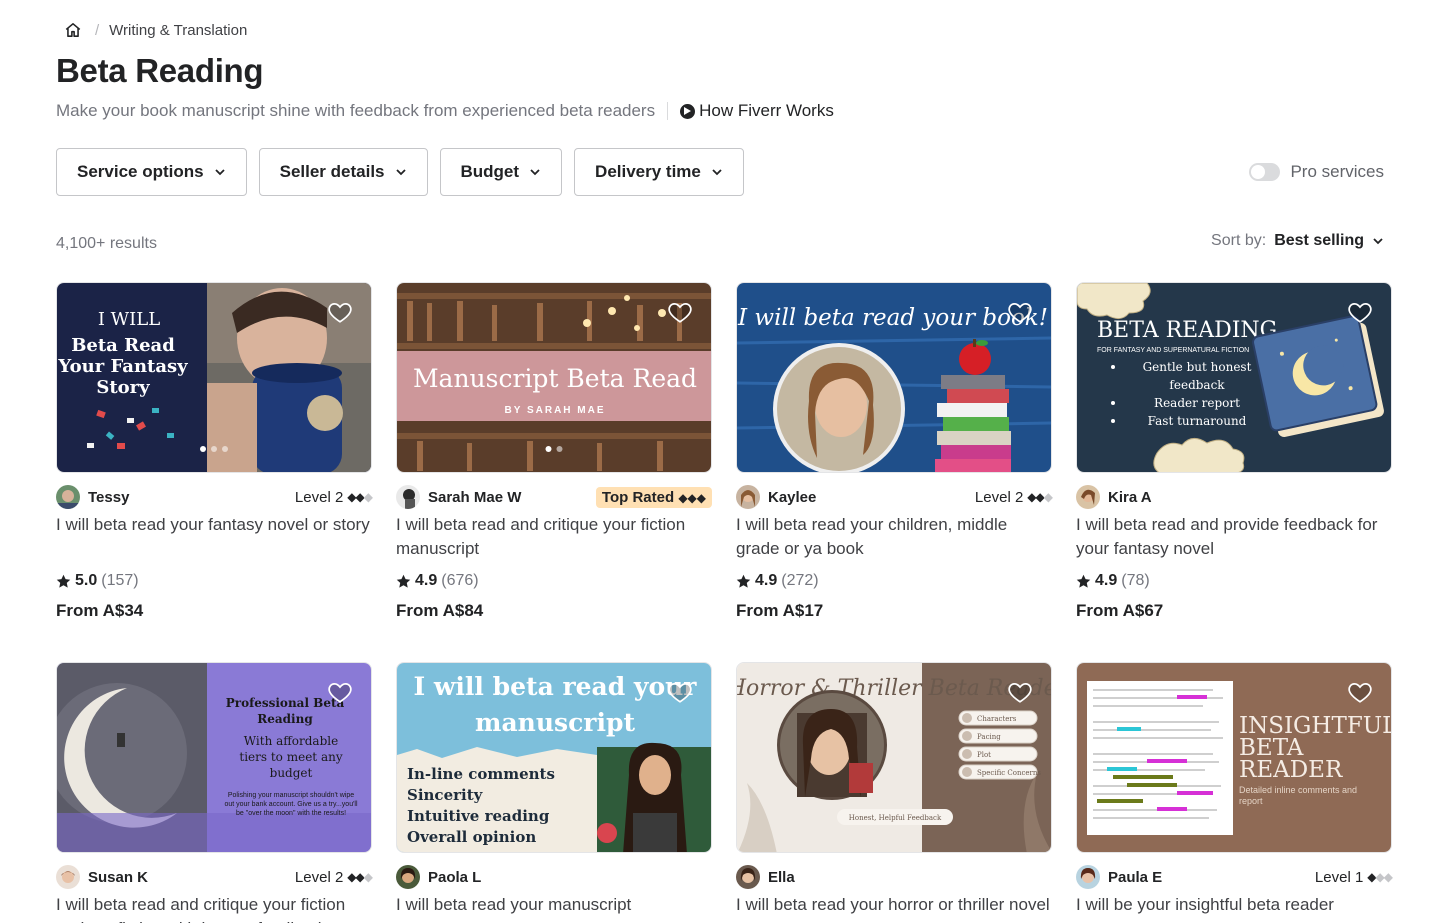  What do you see at coordinates (214, 611) in the screenshot?
I see `gig-price: From A$34` at bounding box center [214, 611].